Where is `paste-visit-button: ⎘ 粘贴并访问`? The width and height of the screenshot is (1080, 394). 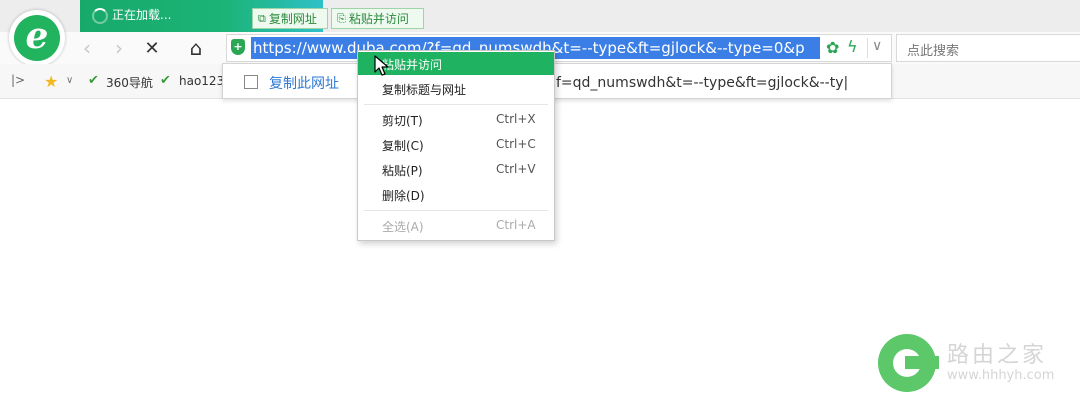 paste-visit-button: ⎘ 粘贴并访问 is located at coordinates (377, 18).